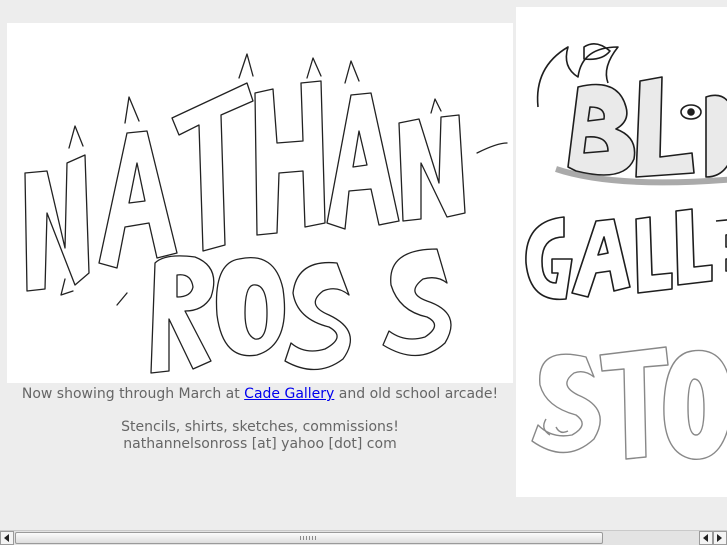 Image resolution: width=727 pixels, height=545 pixels. What do you see at coordinates (695, 404) in the screenshot?
I see `store-o` at bounding box center [695, 404].